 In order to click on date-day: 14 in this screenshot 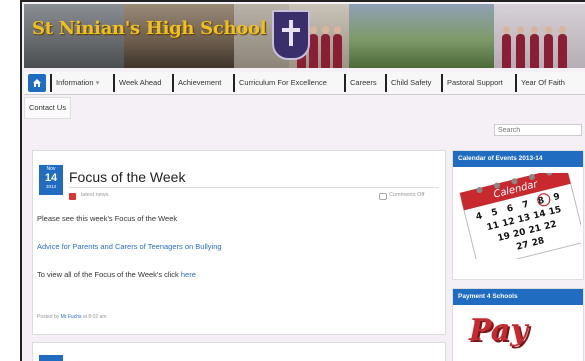, I will do `click(51, 178)`.